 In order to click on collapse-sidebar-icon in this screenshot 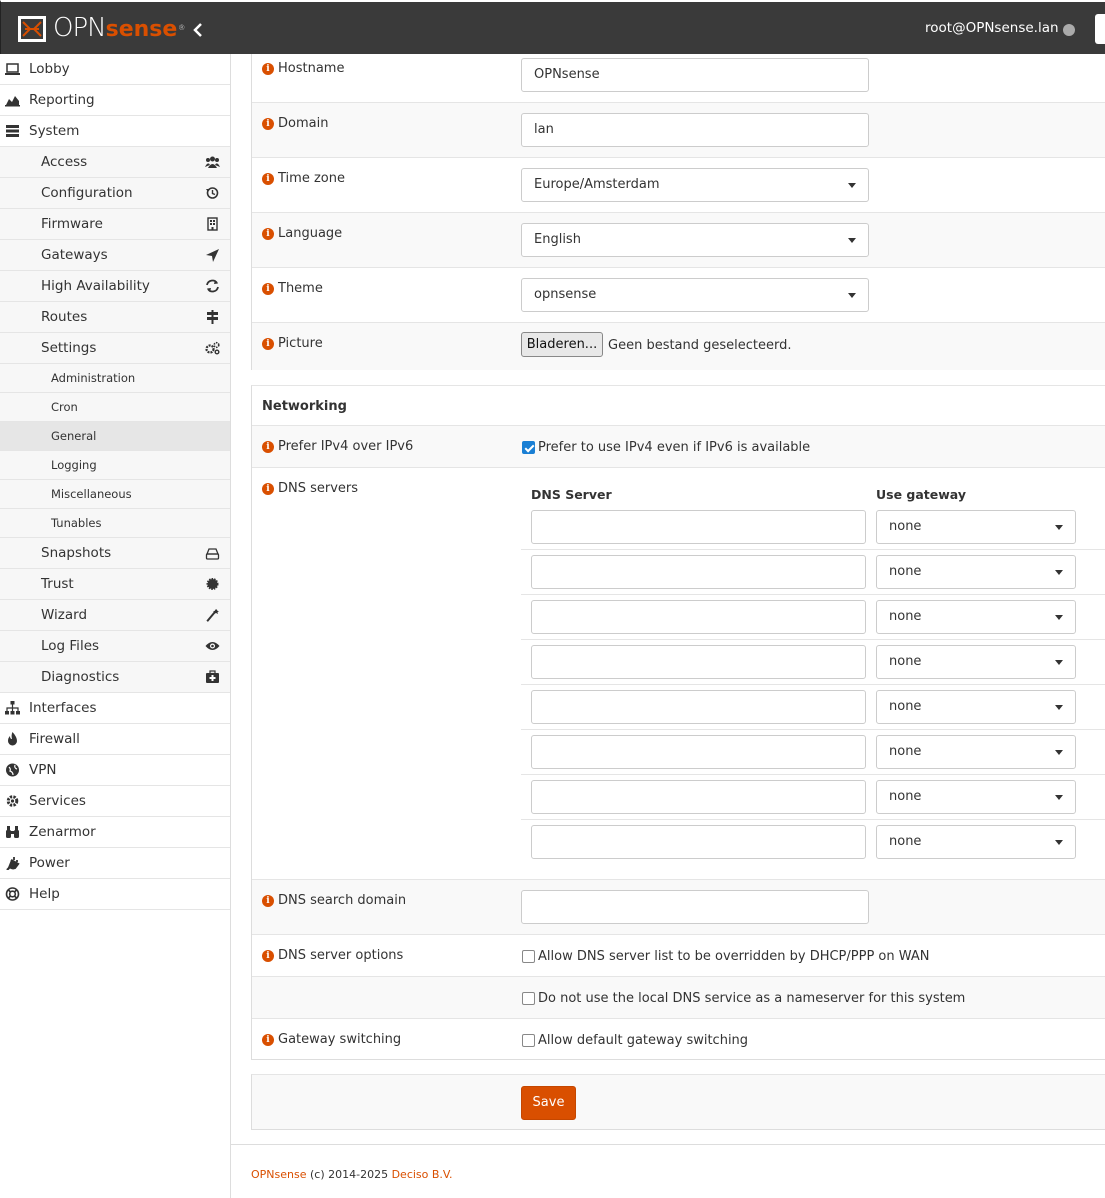, I will do `click(198, 30)`.